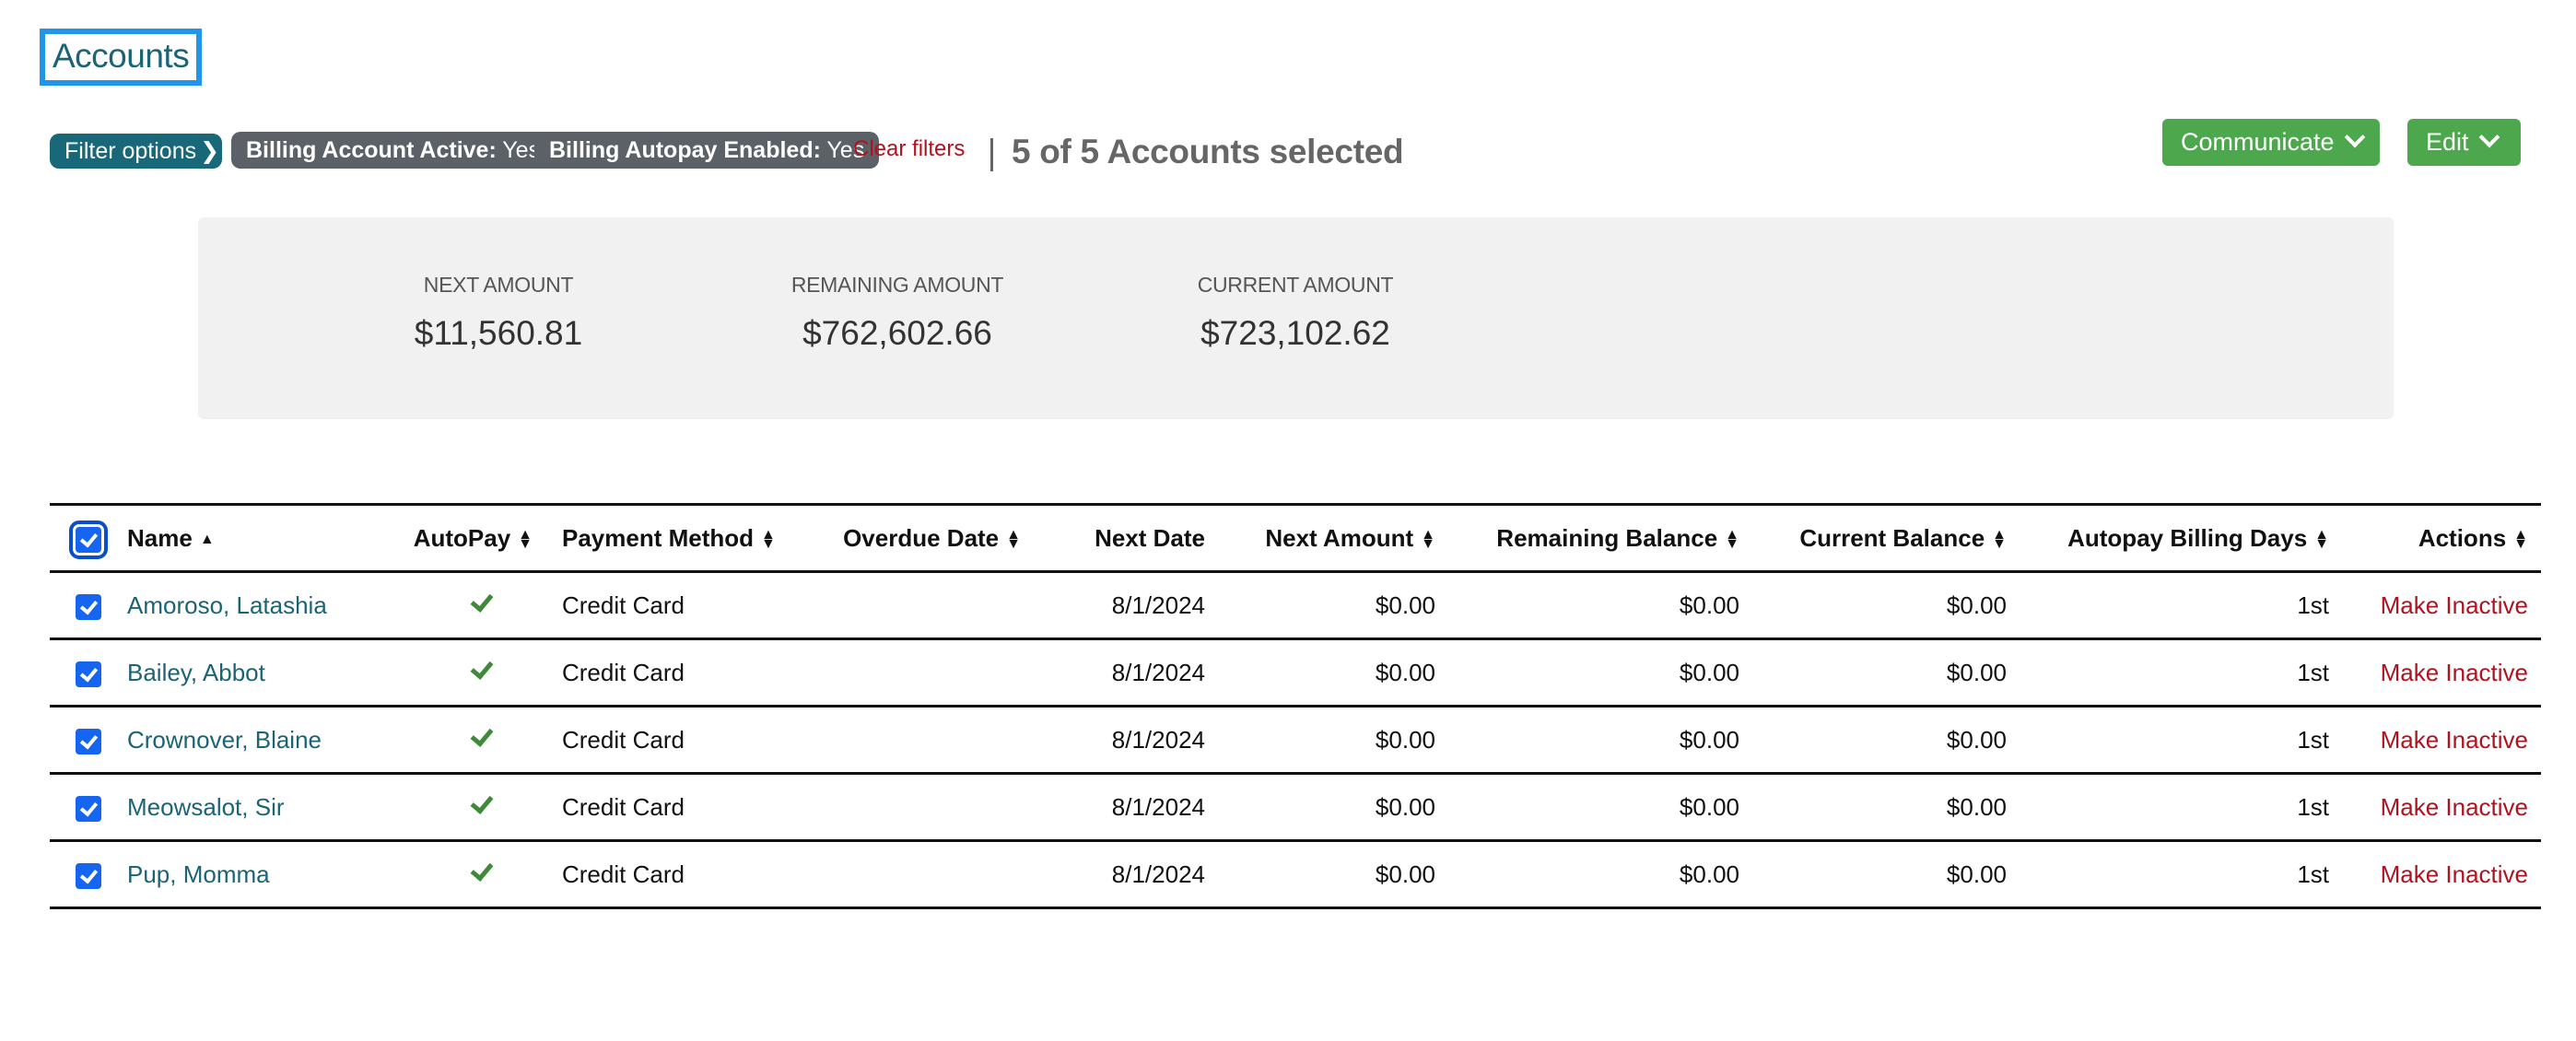 This screenshot has height=1041, width=2576. I want to click on clear-filters-link: Clear filters, so click(909, 149).